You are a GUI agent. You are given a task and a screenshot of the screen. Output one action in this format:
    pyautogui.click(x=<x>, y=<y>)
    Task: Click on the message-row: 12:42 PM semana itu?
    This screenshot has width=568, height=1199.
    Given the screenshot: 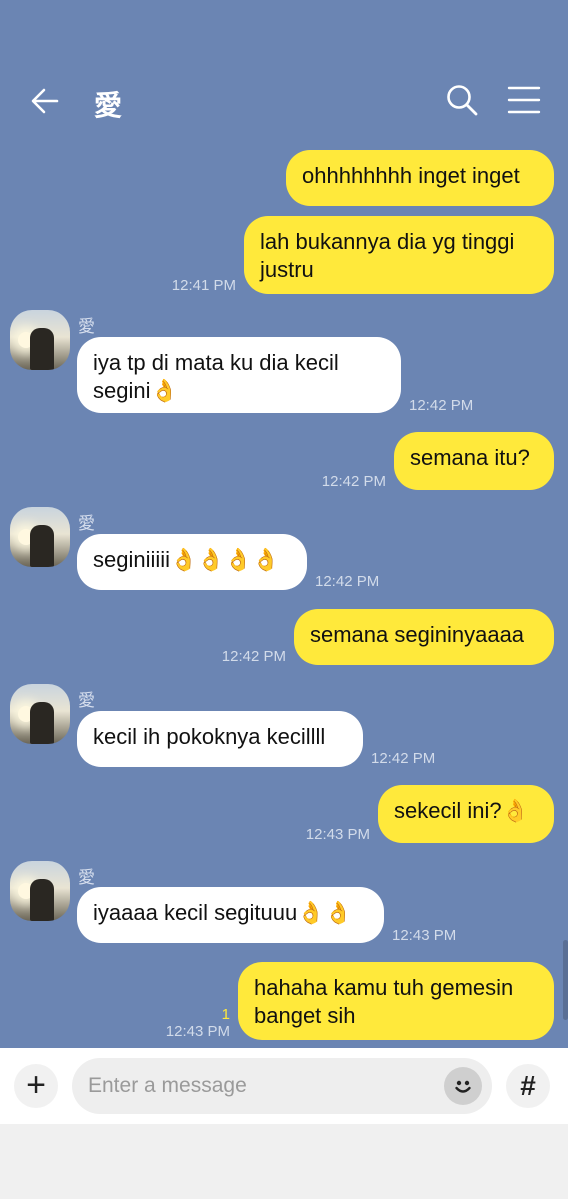 What is the action you would take?
    pyautogui.click(x=438, y=461)
    